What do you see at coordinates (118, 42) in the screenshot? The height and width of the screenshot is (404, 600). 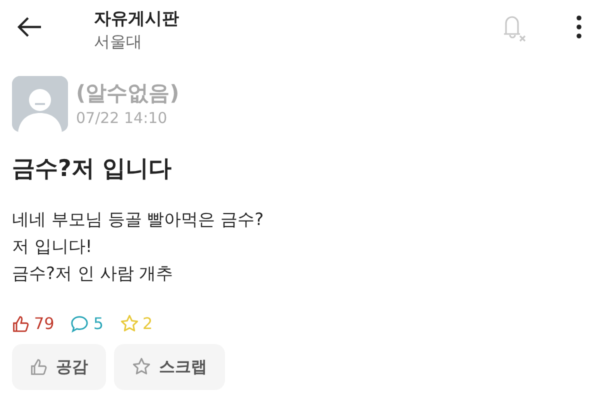 I see `school-name: 서울대` at bounding box center [118, 42].